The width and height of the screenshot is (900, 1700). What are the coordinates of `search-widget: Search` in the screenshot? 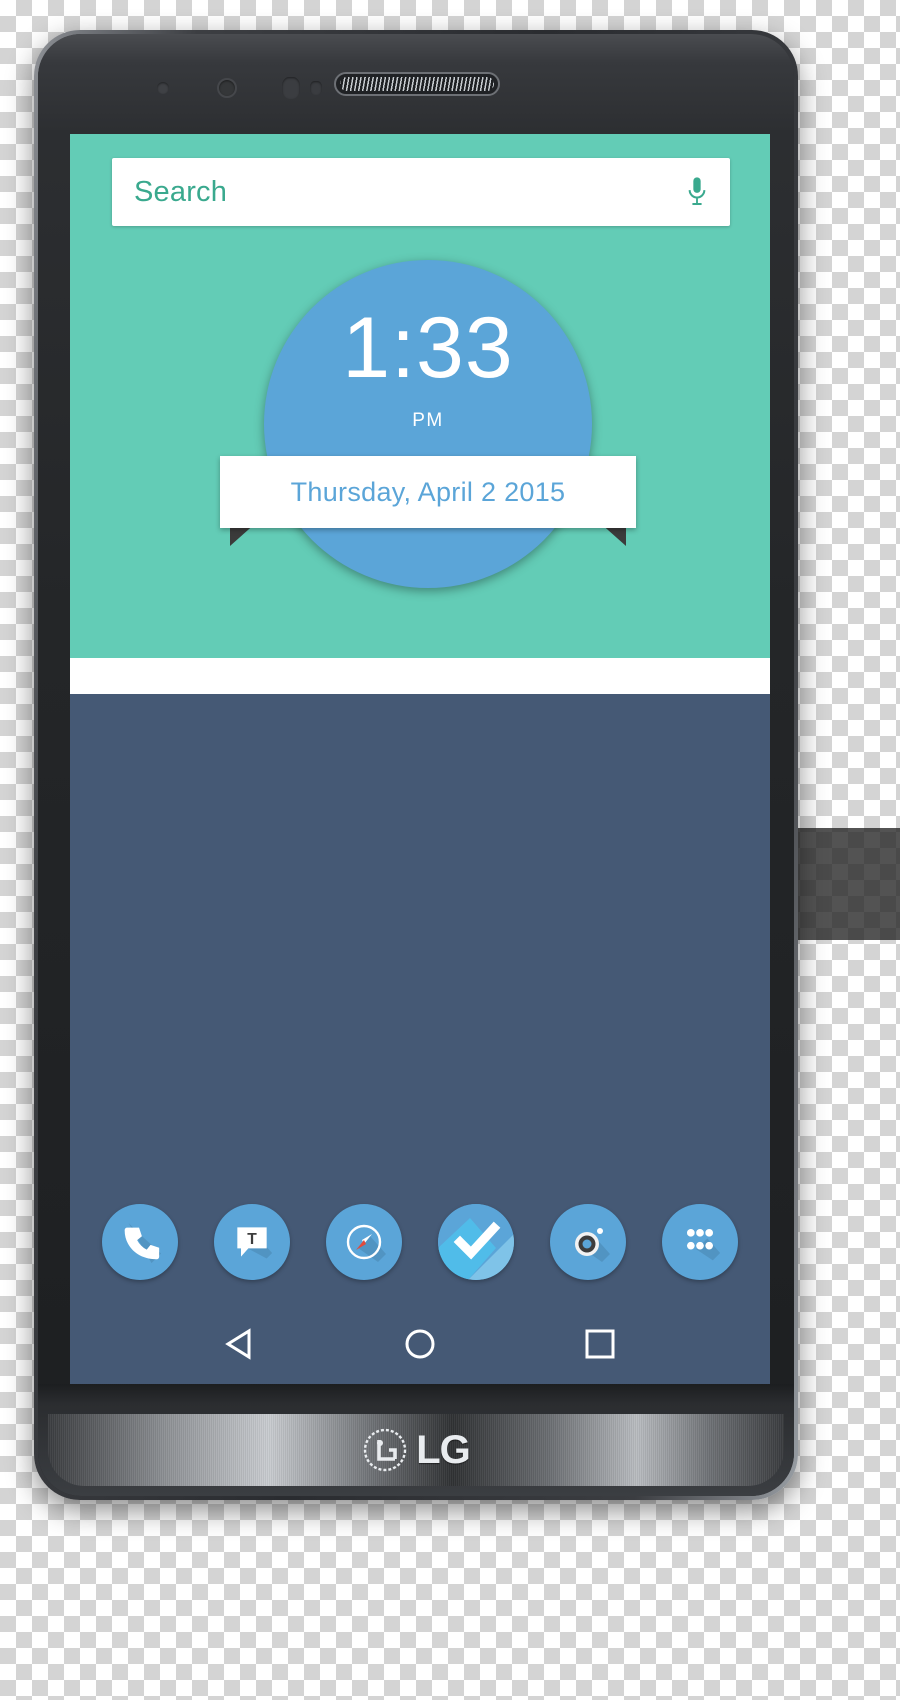 It's located at (421, 192).